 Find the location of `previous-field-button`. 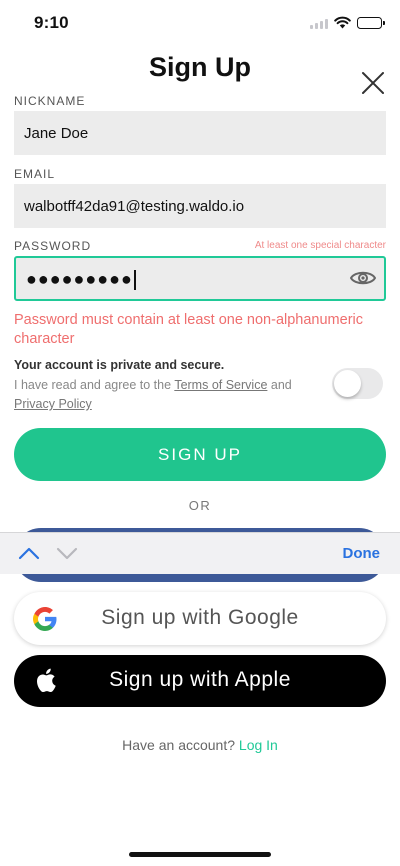

previous-field-button is located at coordinates (29, 553).